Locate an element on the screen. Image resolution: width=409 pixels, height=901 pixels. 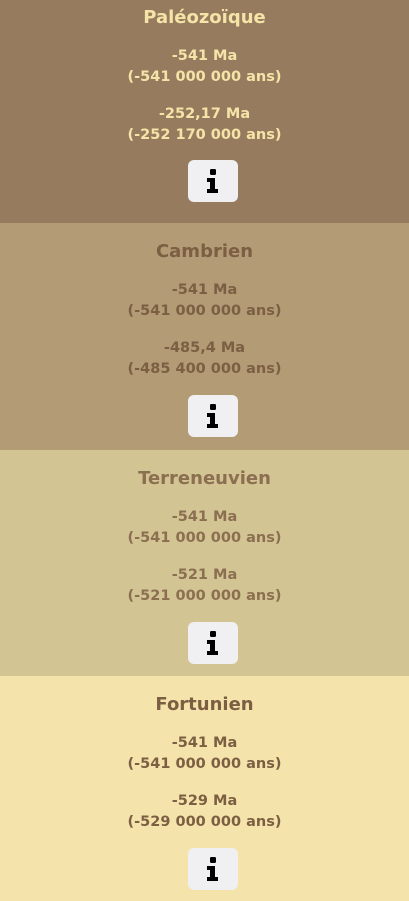
period-end-ma: -529 Ma is located at coordinates (204, 801).